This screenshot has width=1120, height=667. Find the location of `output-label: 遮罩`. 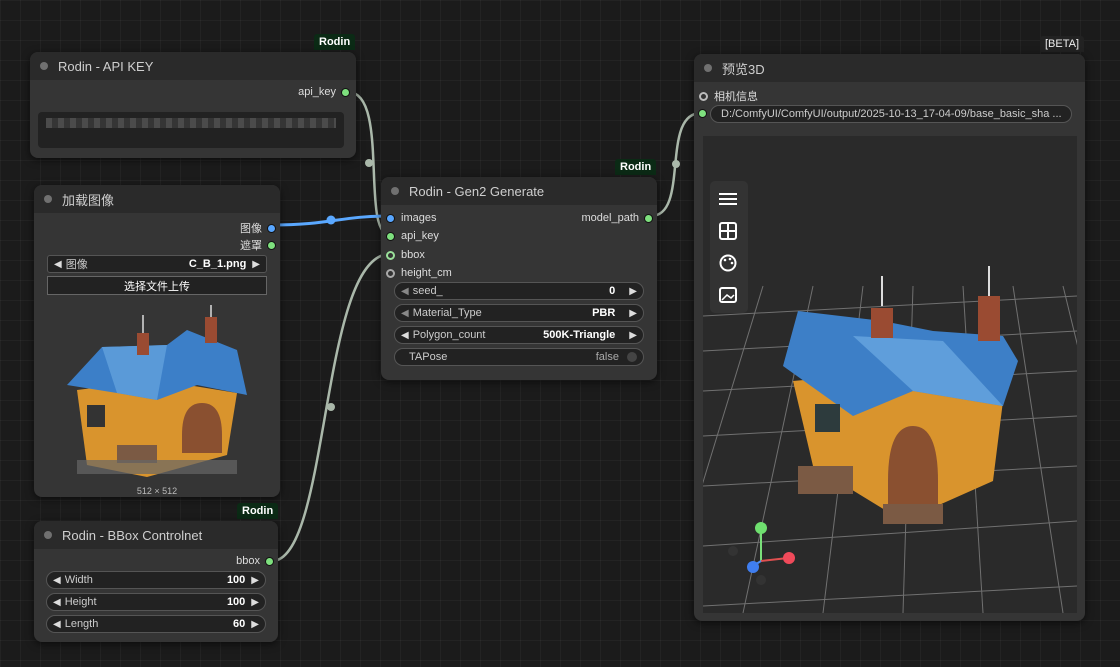

output-label: 遮罩 is located at coordinates (251, 246).